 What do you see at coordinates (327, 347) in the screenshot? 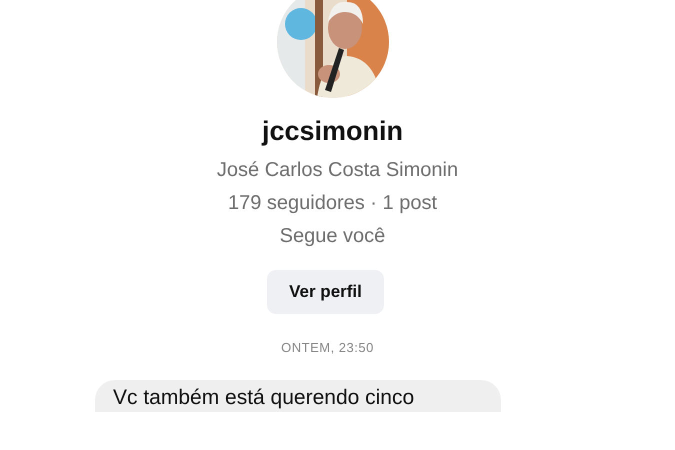
I see `timestamp: ONTEM, 23:50` at bounding box center [327, 347].